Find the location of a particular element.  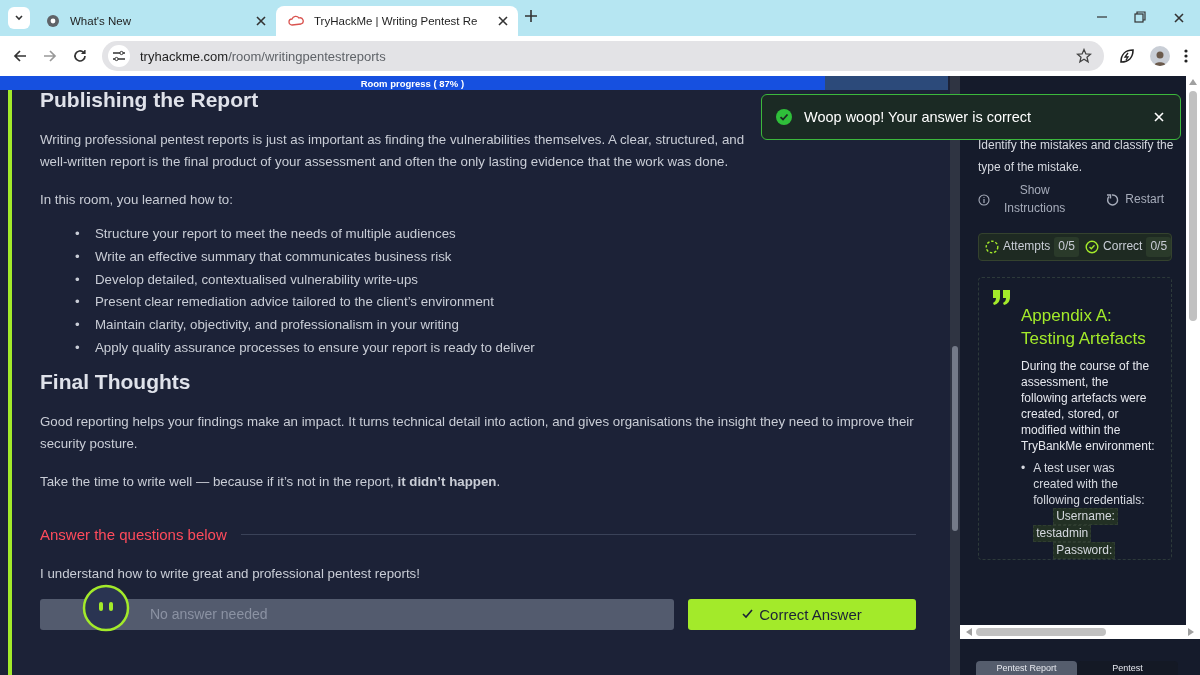

list-item: Apply quality assurance processes to ensure your report is ready to deliver is located at coordinates (315, 348).